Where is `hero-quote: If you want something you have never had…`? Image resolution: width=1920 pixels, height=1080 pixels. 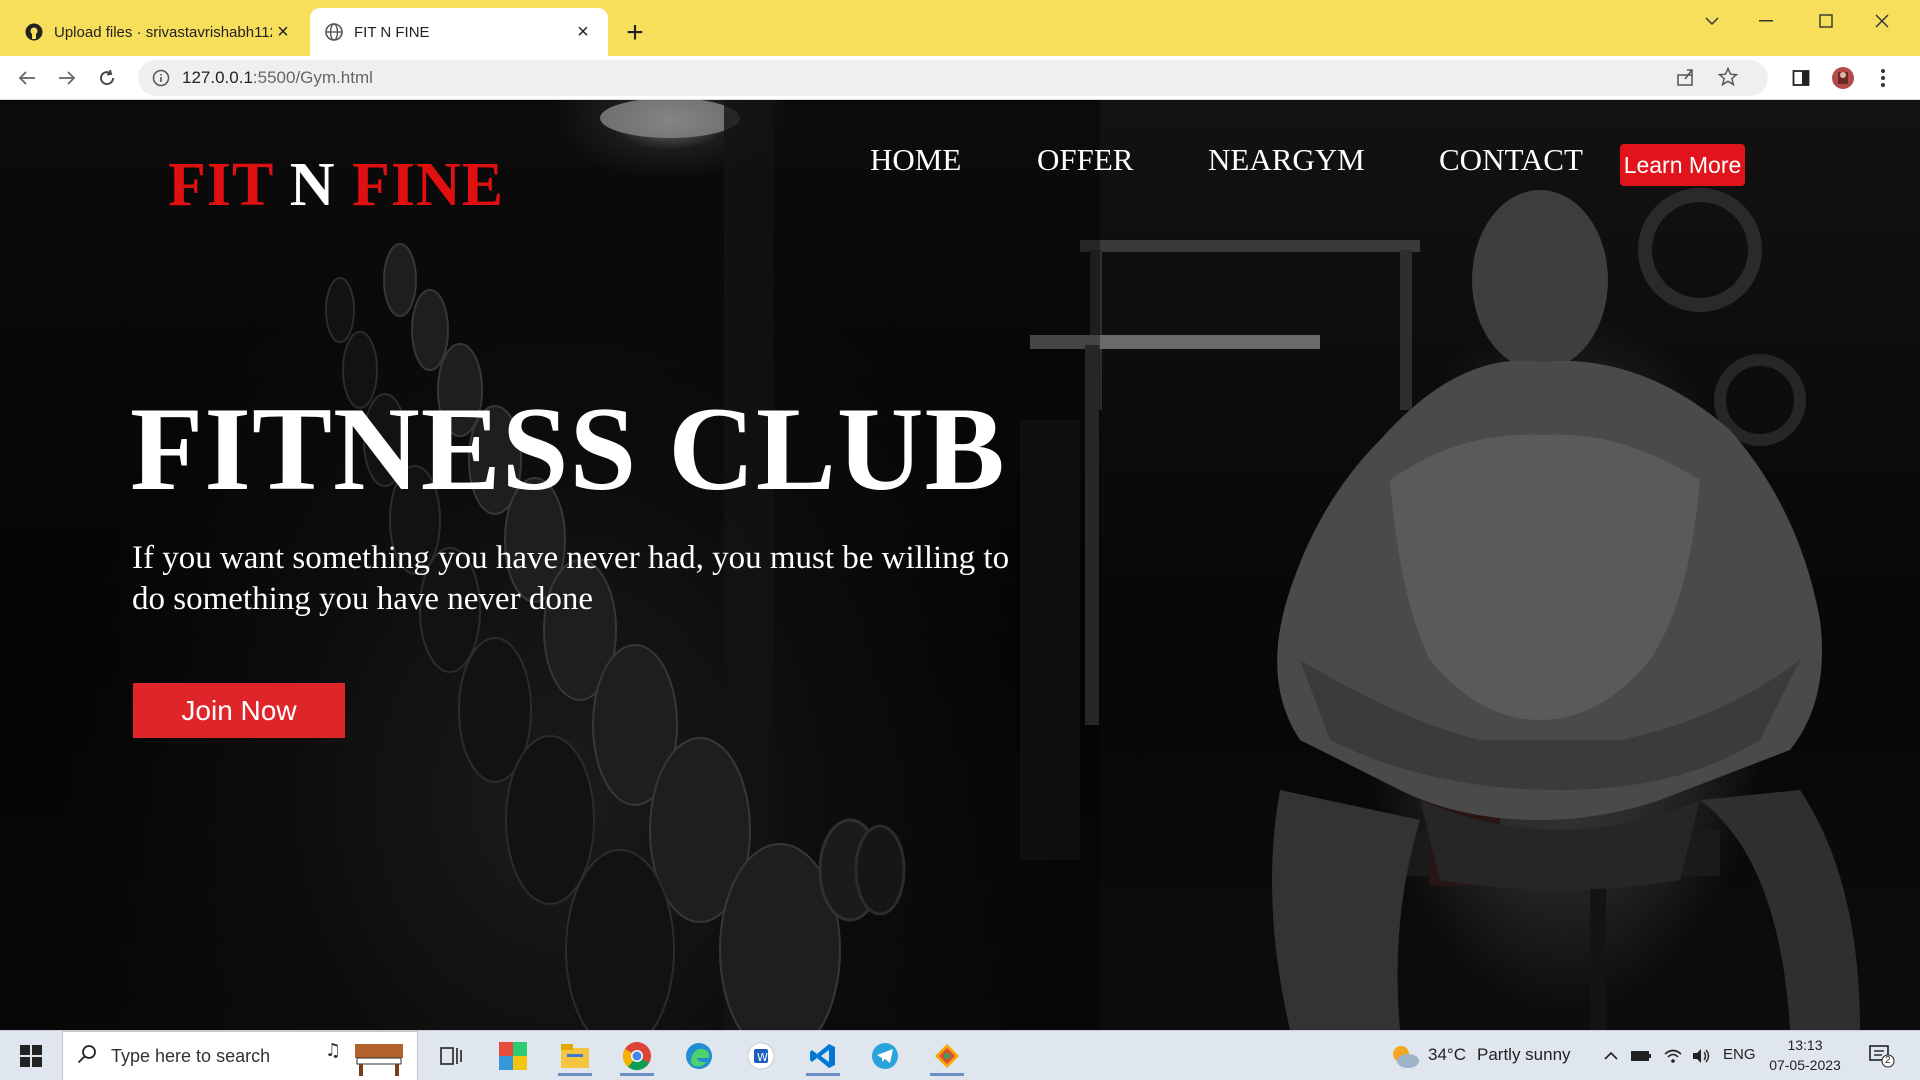 hero-quote: If you want something you have never had… is located at coordinates (571, 578).